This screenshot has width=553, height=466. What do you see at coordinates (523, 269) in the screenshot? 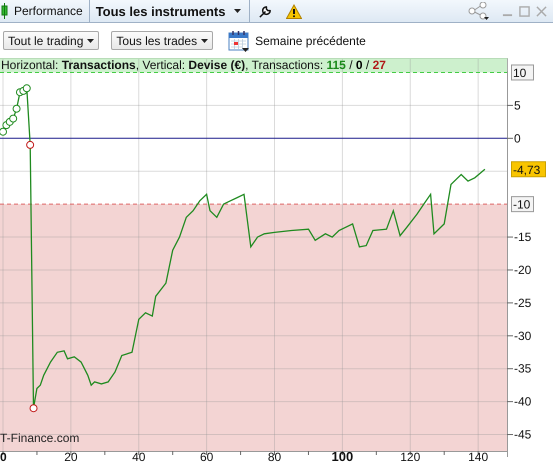
I see `y-tick-label: -20` at bounding box center [523, 269].